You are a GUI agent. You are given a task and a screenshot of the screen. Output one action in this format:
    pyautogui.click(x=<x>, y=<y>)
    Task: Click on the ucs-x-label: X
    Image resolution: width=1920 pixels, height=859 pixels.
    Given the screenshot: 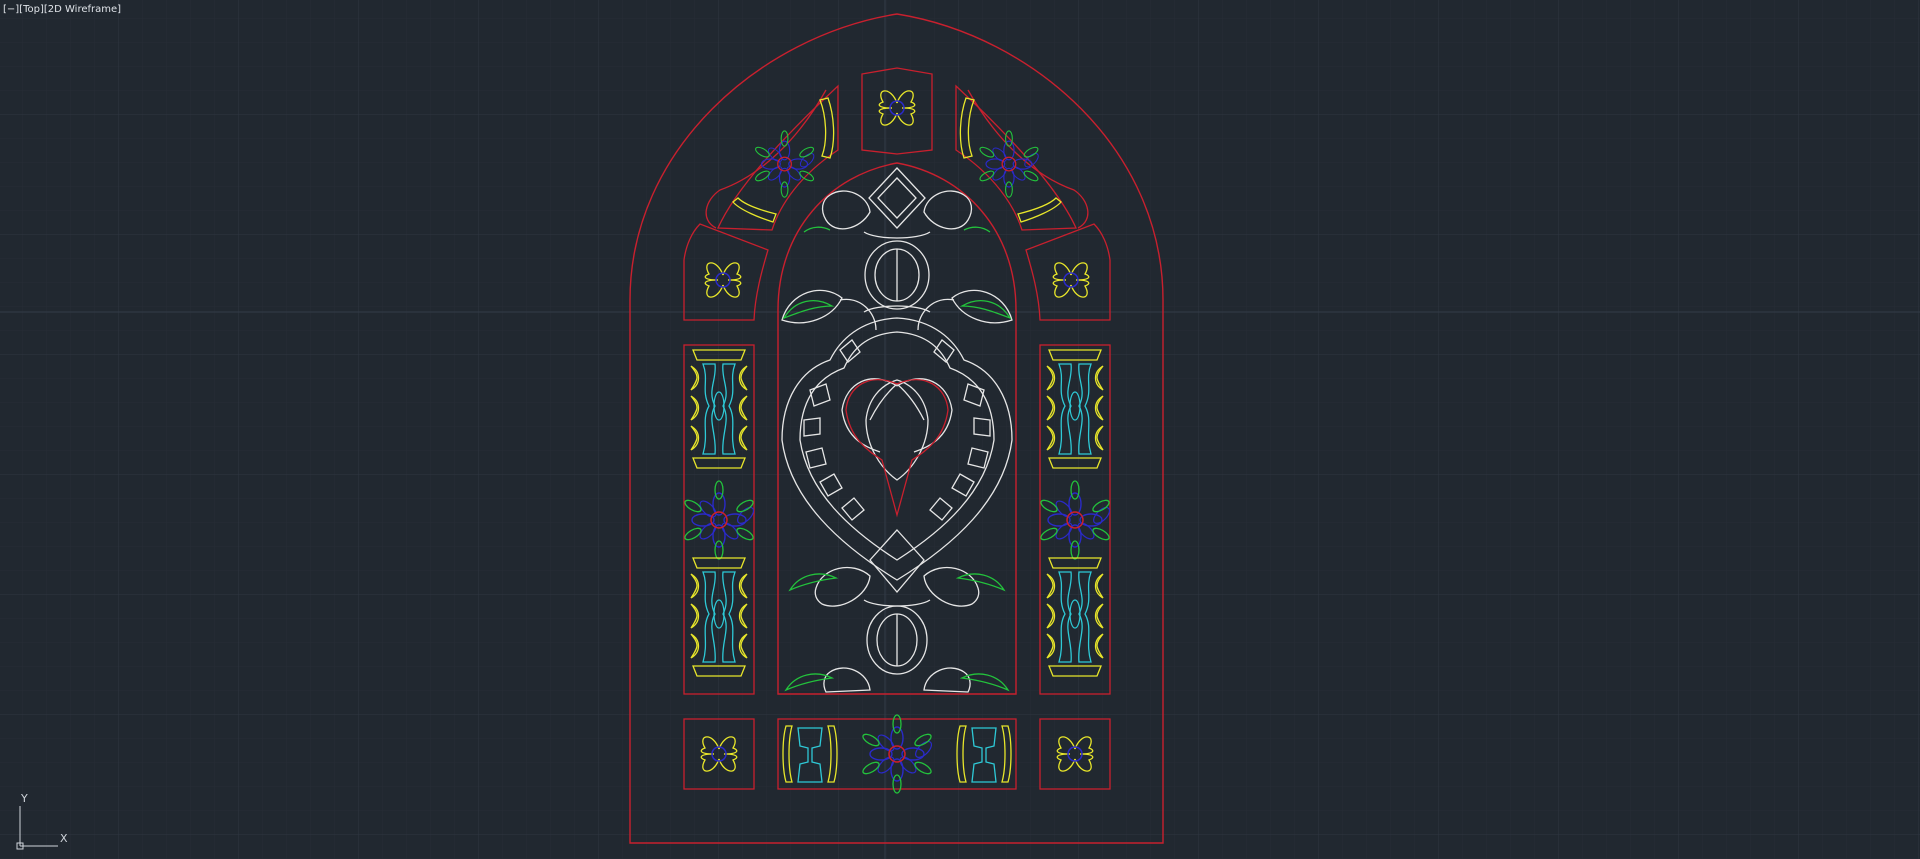 What is the action you would take?
    pyautogui.click(x=64, y=838)
    